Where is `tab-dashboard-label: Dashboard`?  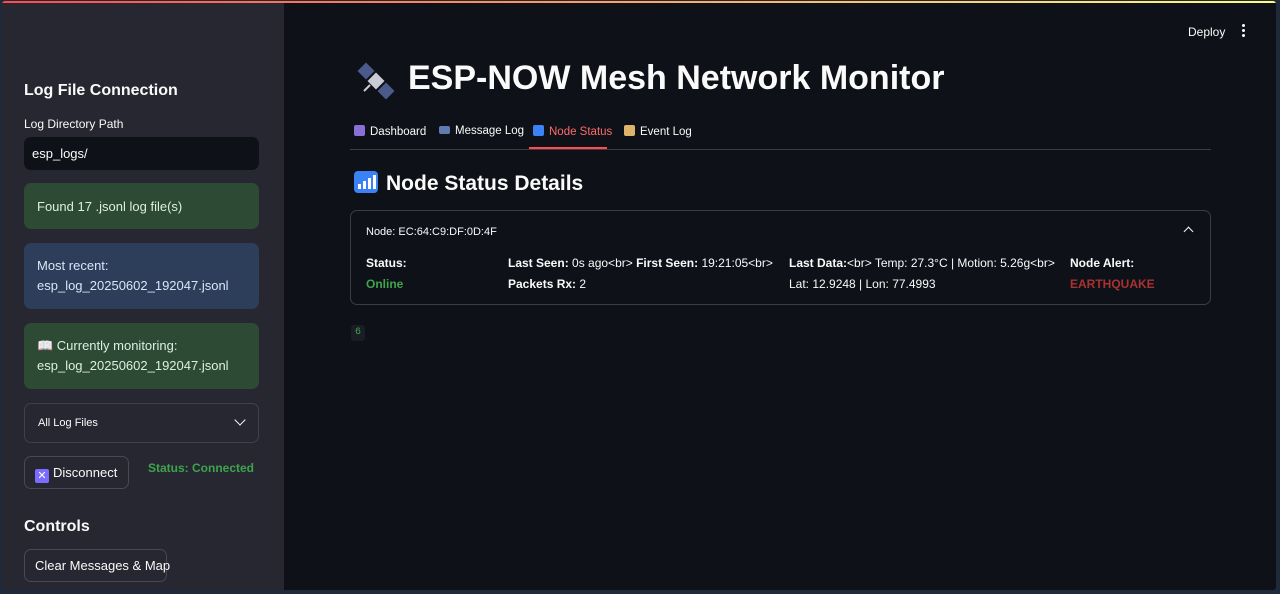 tab-dashboard-label: Dashboard is located at coordinates (398, 132).